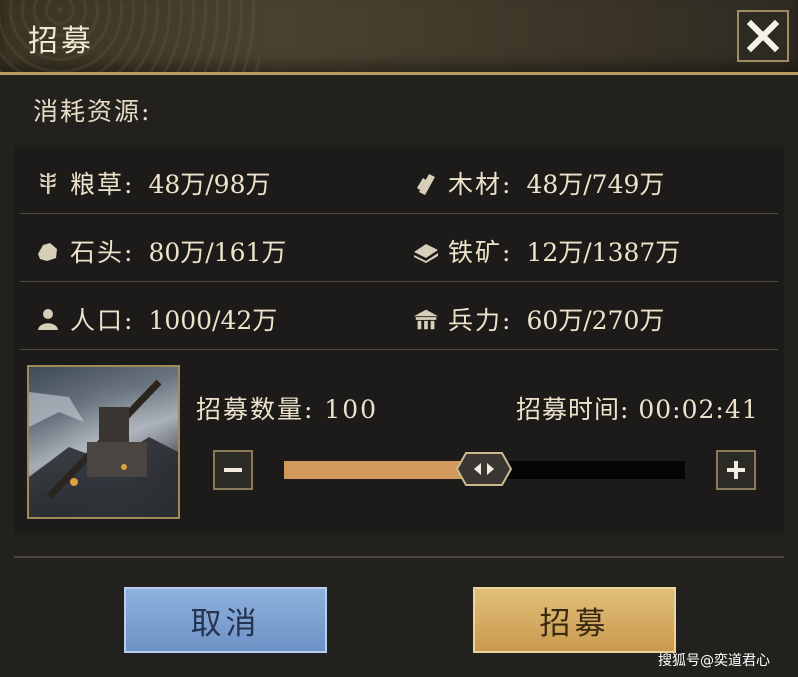 Image resolution: width=798 pixels, height=677 pixels. What do you see at coordinates (103, 442) in the screenshot?
I see `unit-portrait` at bounding box center [103, 442].